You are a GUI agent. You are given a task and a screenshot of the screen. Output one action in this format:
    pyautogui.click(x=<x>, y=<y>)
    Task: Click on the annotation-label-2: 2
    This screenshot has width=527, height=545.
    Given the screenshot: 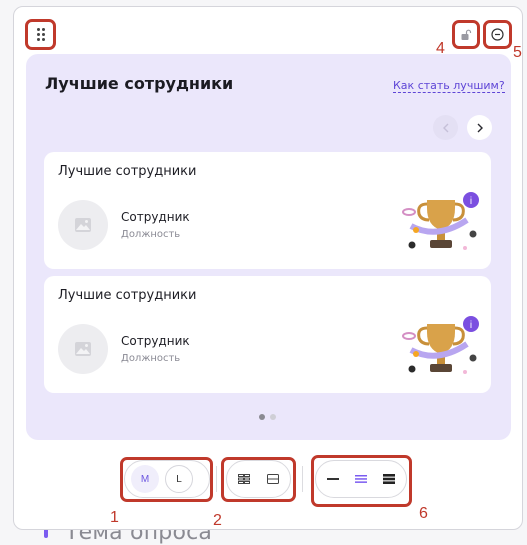 What is the action you would take?
    pyautogui.click(x=217, y=520)
    